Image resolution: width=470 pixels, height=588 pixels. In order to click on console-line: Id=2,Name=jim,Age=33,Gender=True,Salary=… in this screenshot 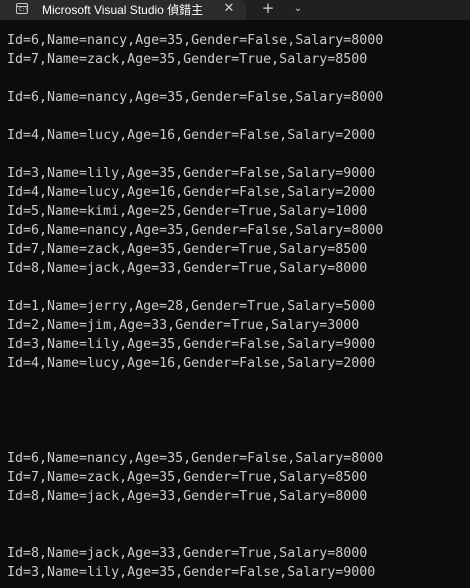, I will do `click(183, 325)`.